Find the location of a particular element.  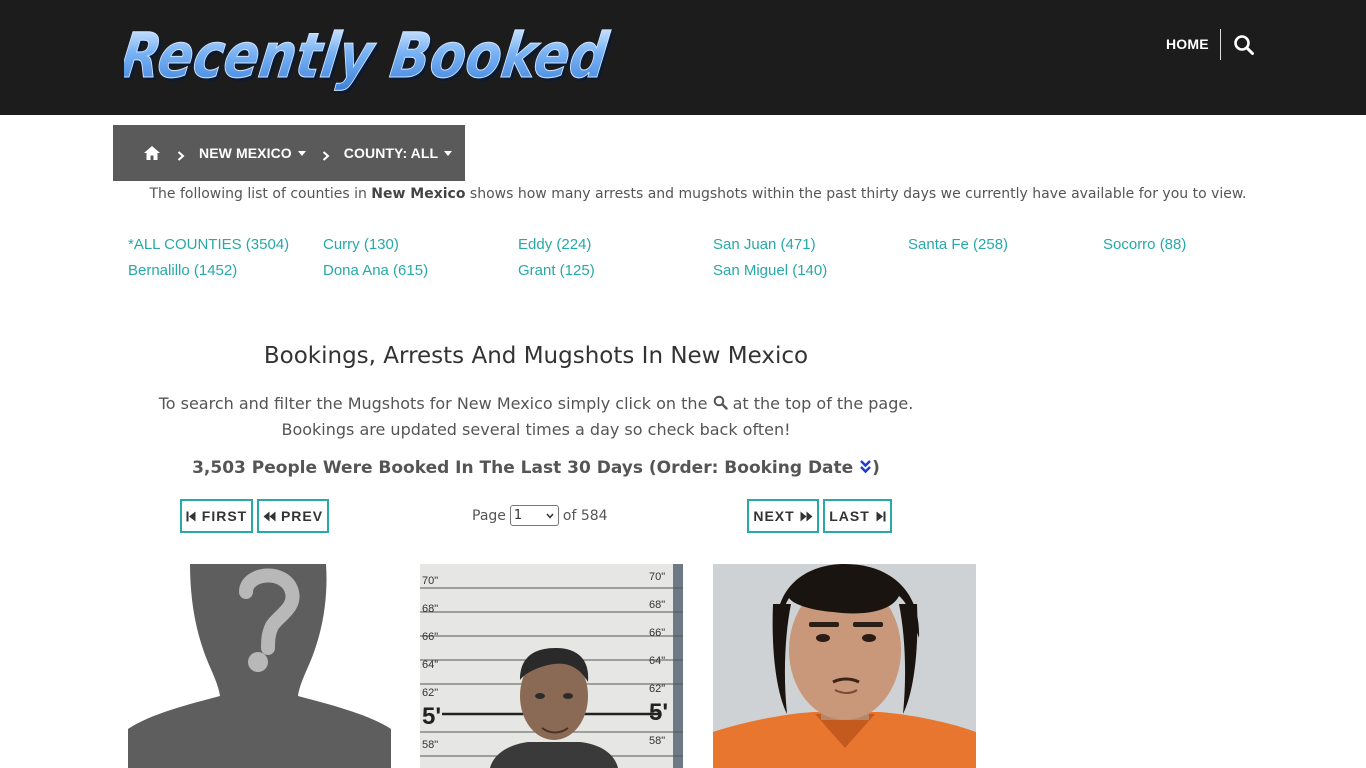

page-total: of 584 is located at coordinates (585, 515).